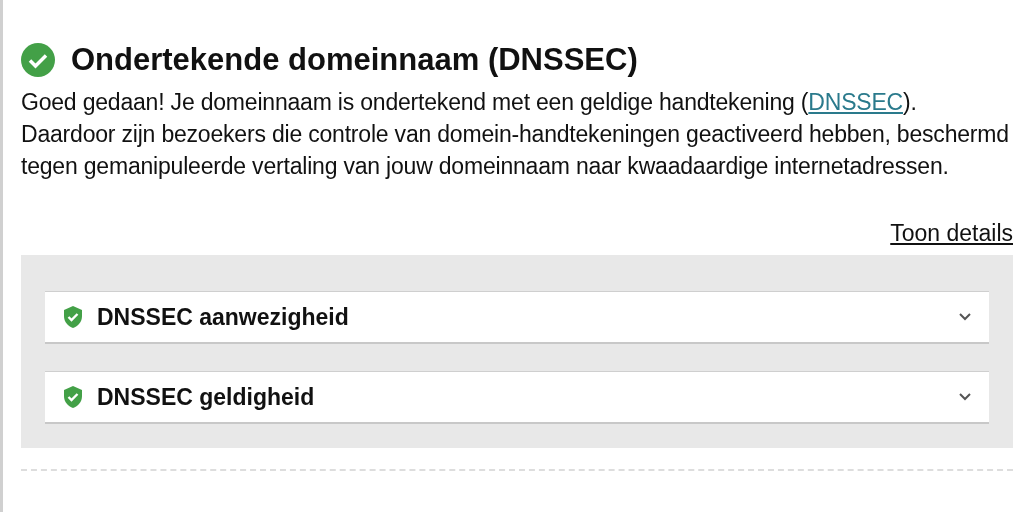  What do you see at coordinates (354, 60) in the screenshot?
I see `section-title: Ondertekende domeinnaam (DNSSEC)` at bounding box center [354, 60].